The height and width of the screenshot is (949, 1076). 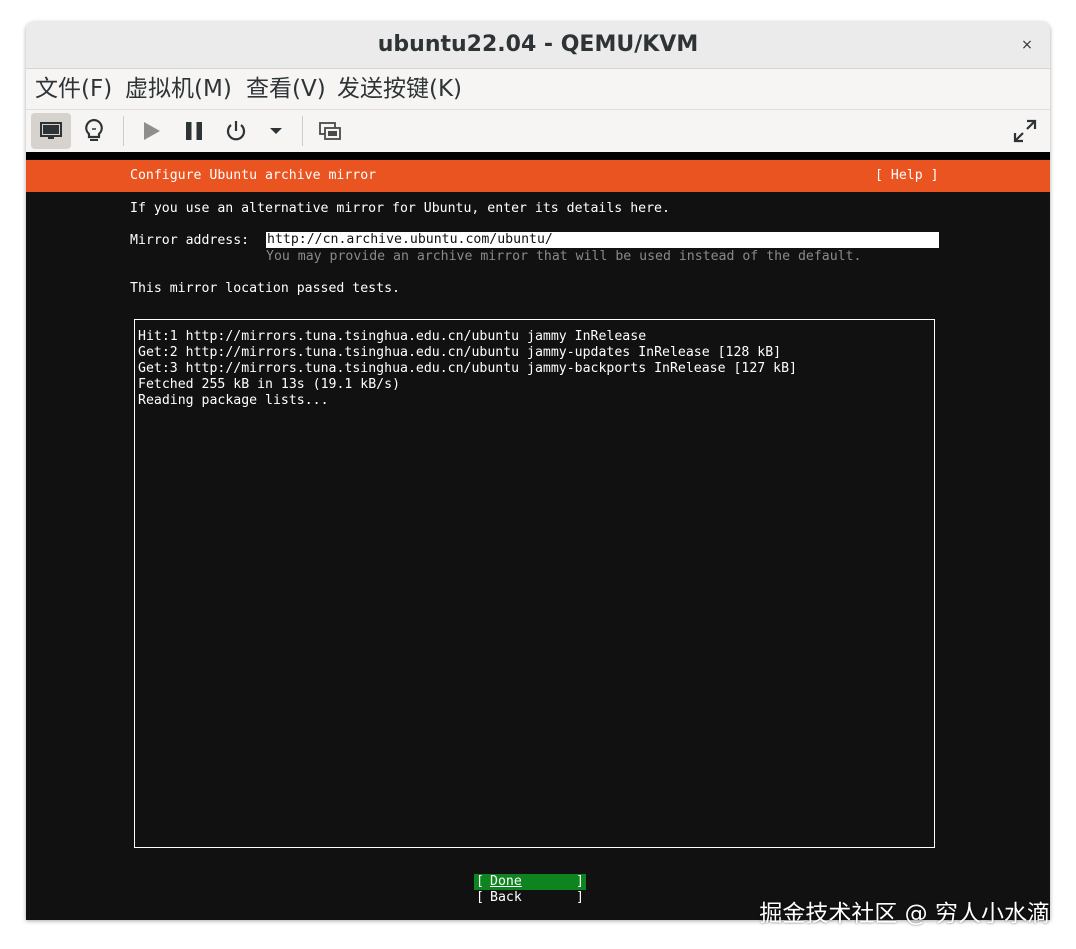 What do you see at coordinates (73, 89) in the screenshot?
I see `menu-file: 文件(F)` at bounding box center [73, 89].